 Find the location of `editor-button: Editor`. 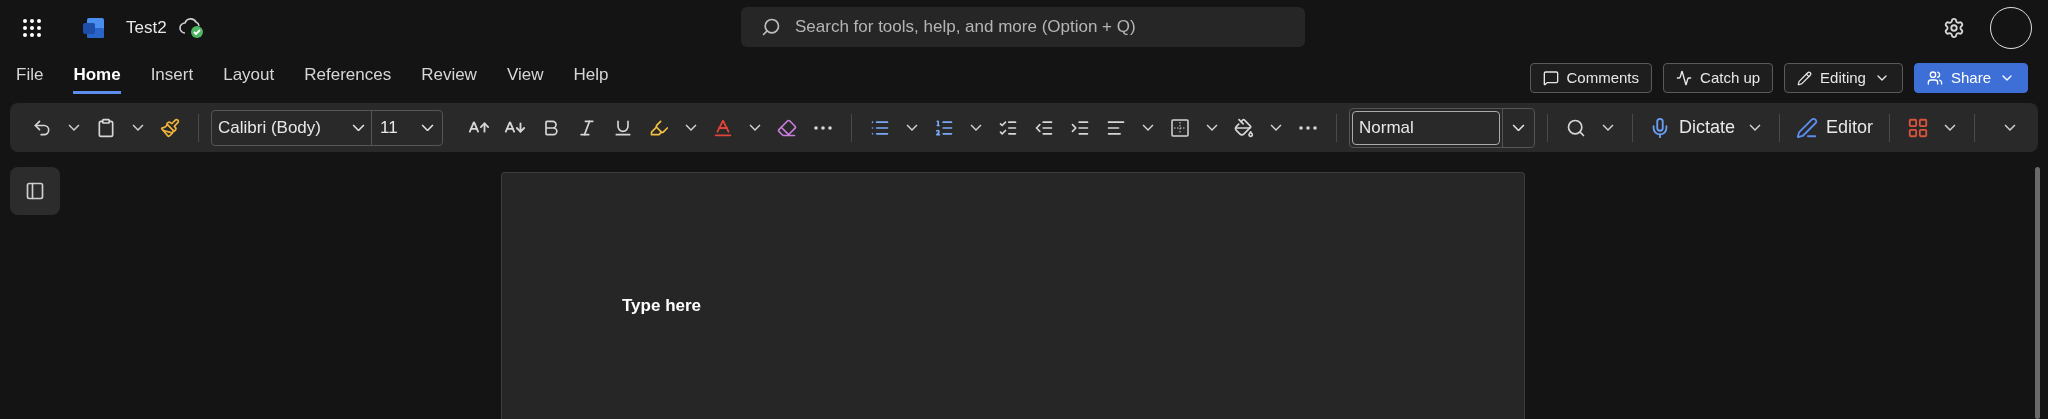

editor-button: Editor is located at coordinates (1835, 127).